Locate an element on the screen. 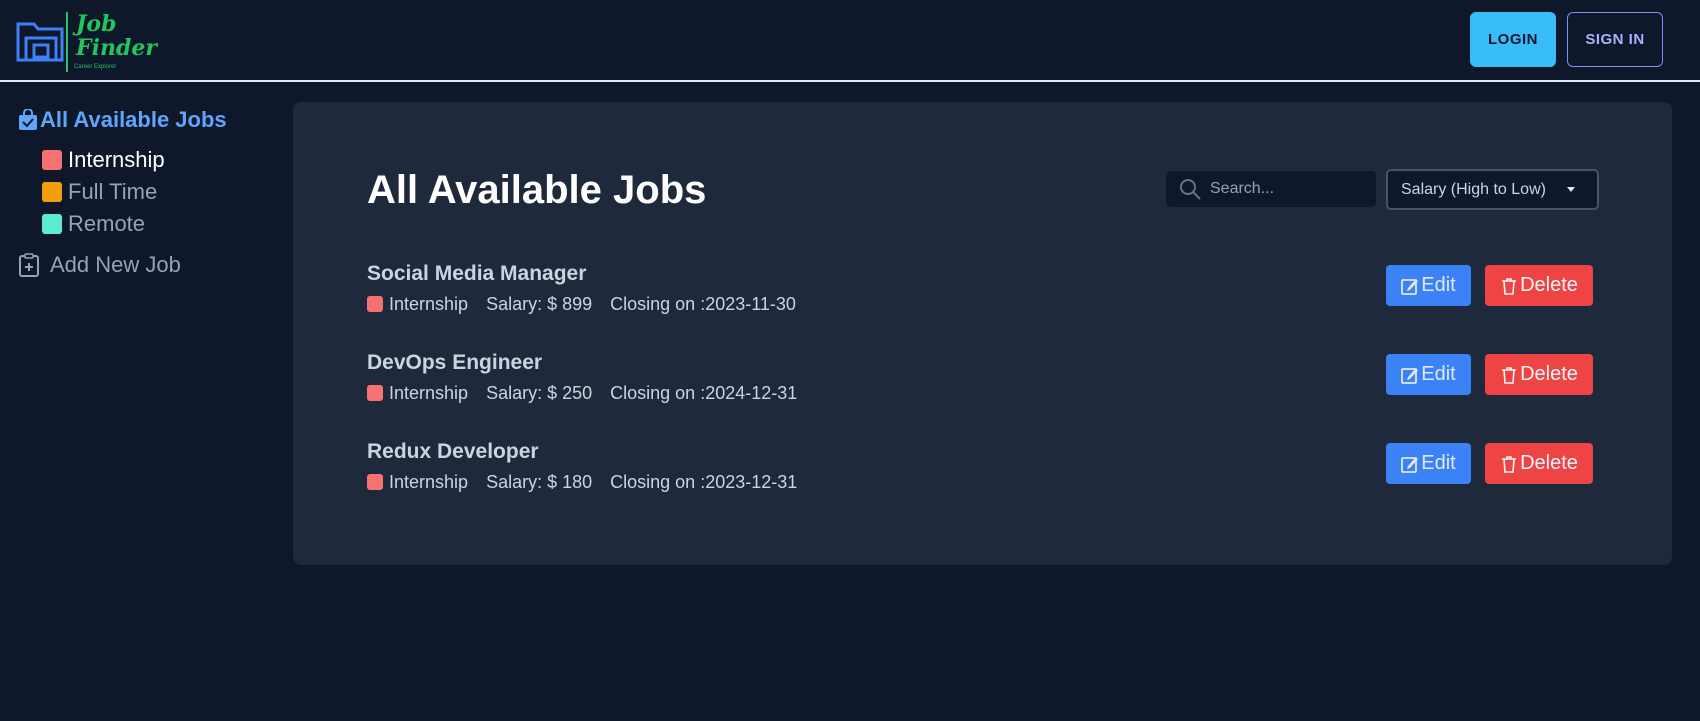 The width and height of the screenshot is (1700, 721). job-finder-logo: Job Finder Career Explorer is located at coordinates (86, 41).